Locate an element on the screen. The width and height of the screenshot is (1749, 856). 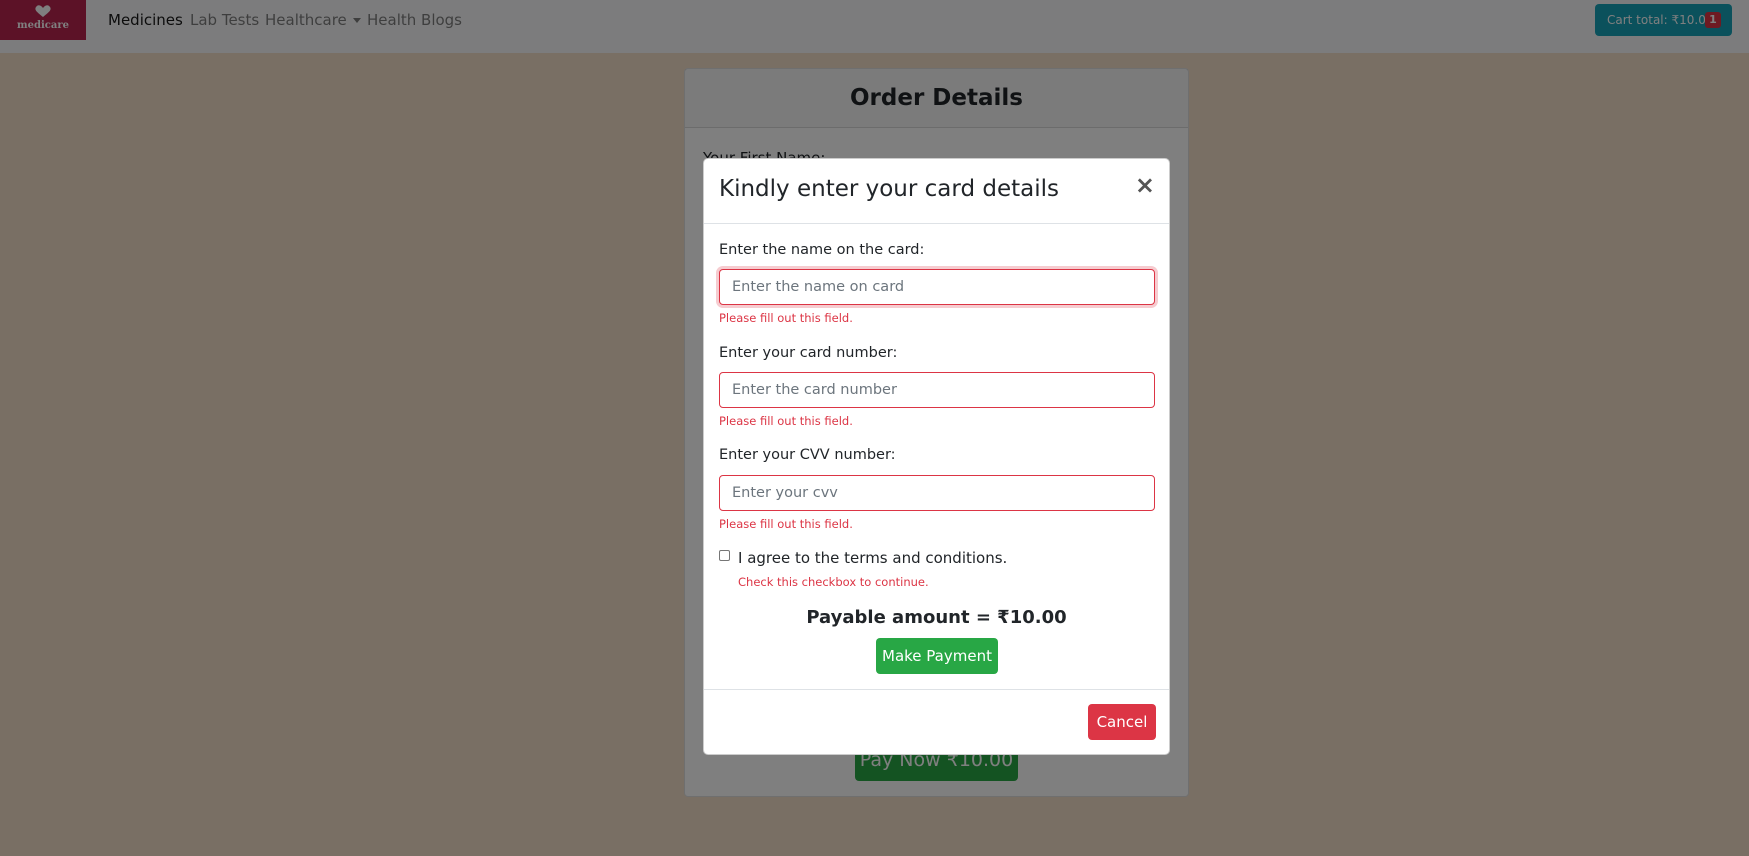
card-number-error: Please fill out this field. is located at coordinates (786, 421).